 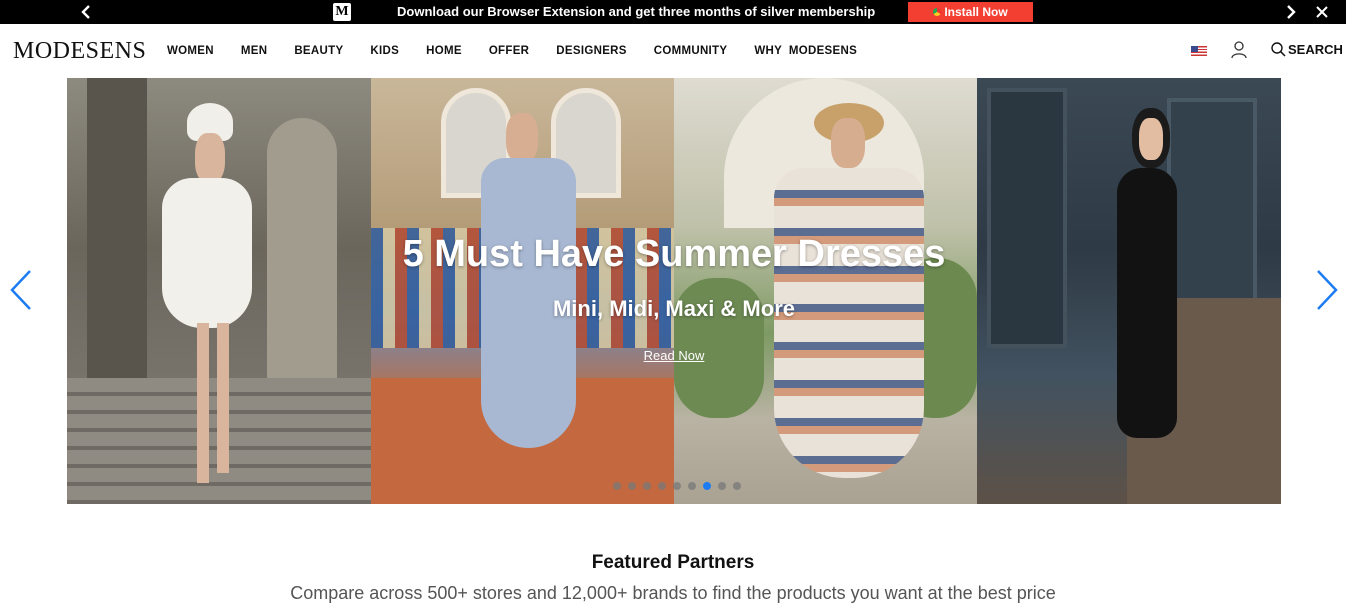 What do you see at coordinates (805, 51) in the screenshot?
I see `nav-why-modesens: WHY MODESENS` at bounding box center [805, 51].